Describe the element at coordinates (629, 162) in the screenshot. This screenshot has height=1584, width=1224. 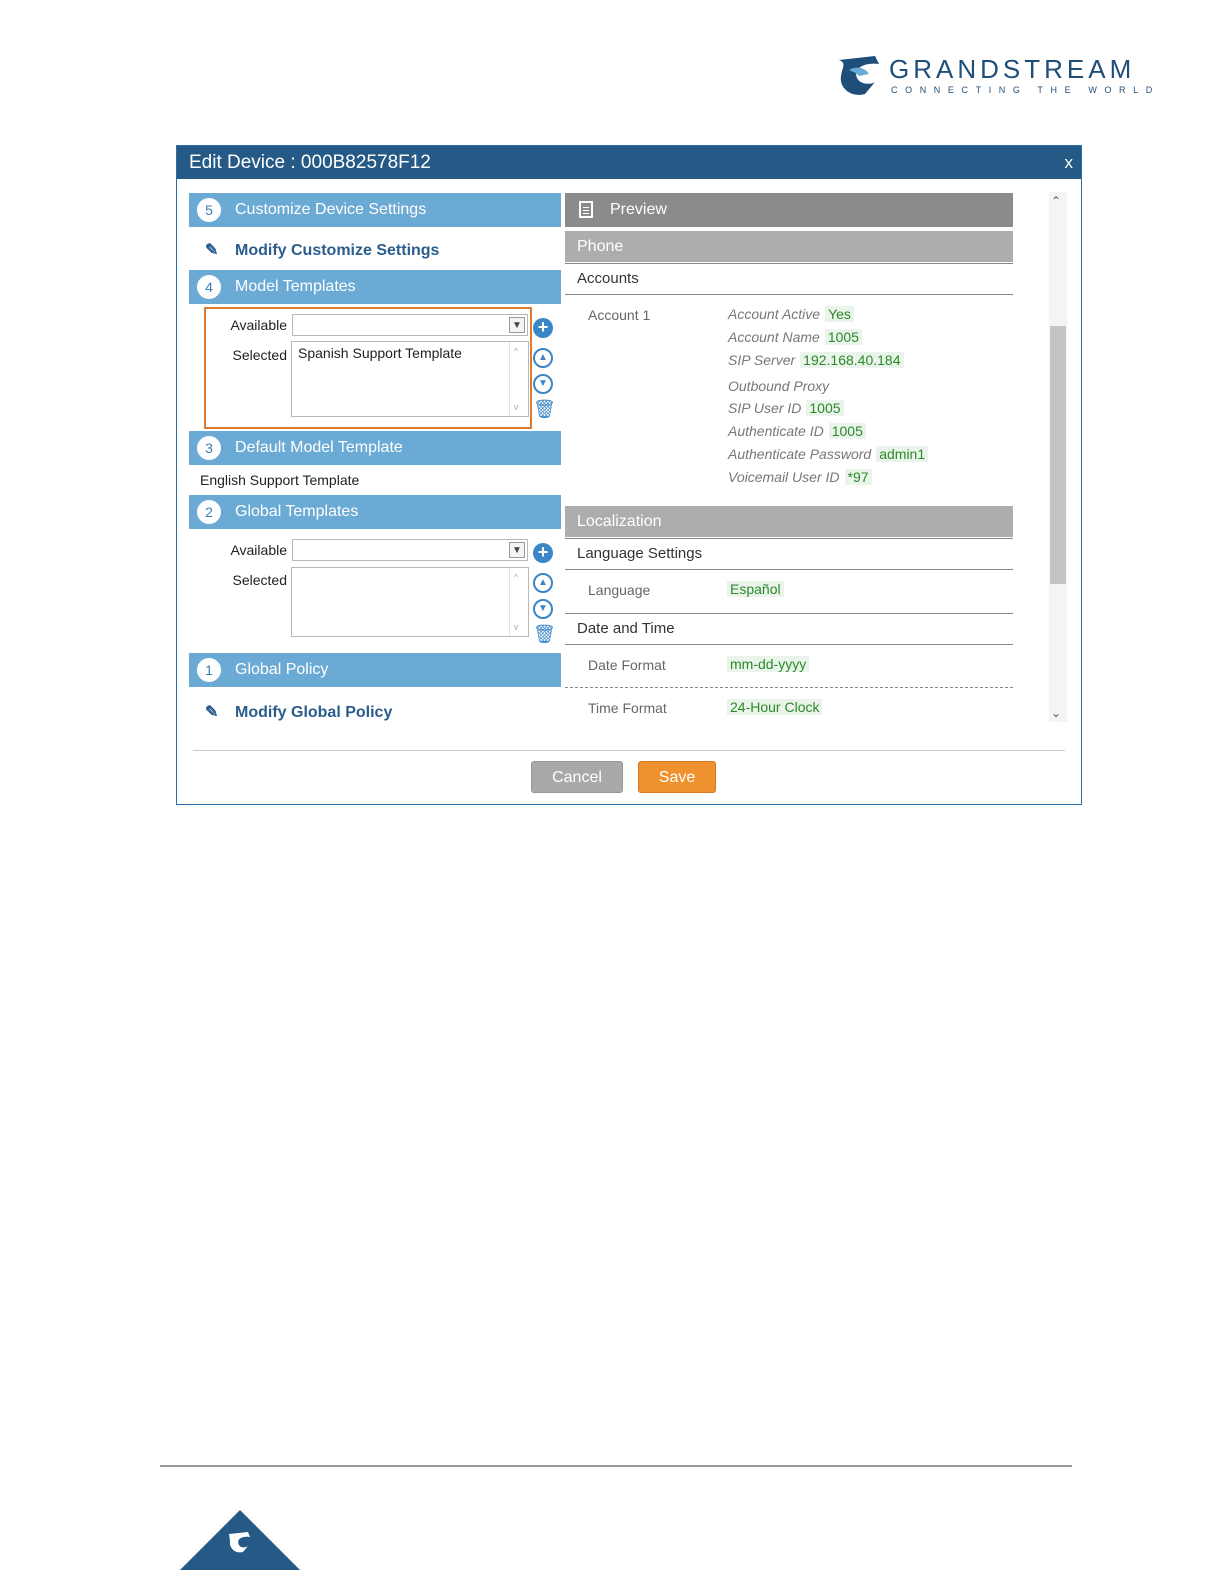
I see `dialog-titlebar: Edit Device : 000B82578F12 x` at that location.